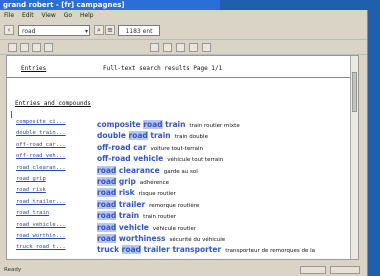 The image size is (380, 276). Describe the element at coordinates (28, 15) in the screenshot. I see `menu-edit: Edit` at that location.